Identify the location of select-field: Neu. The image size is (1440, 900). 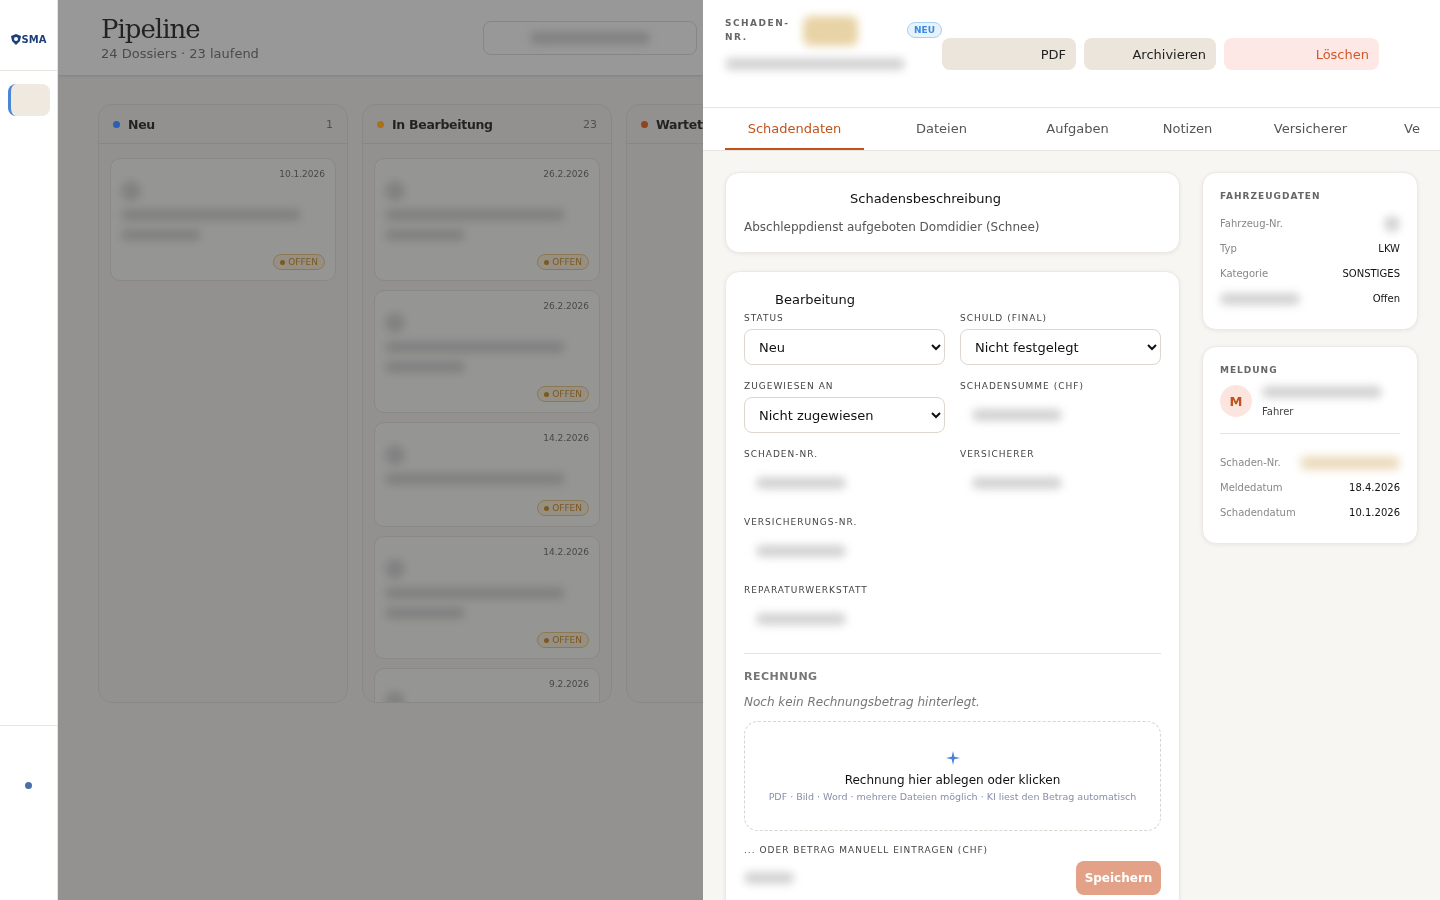
(844, 347).